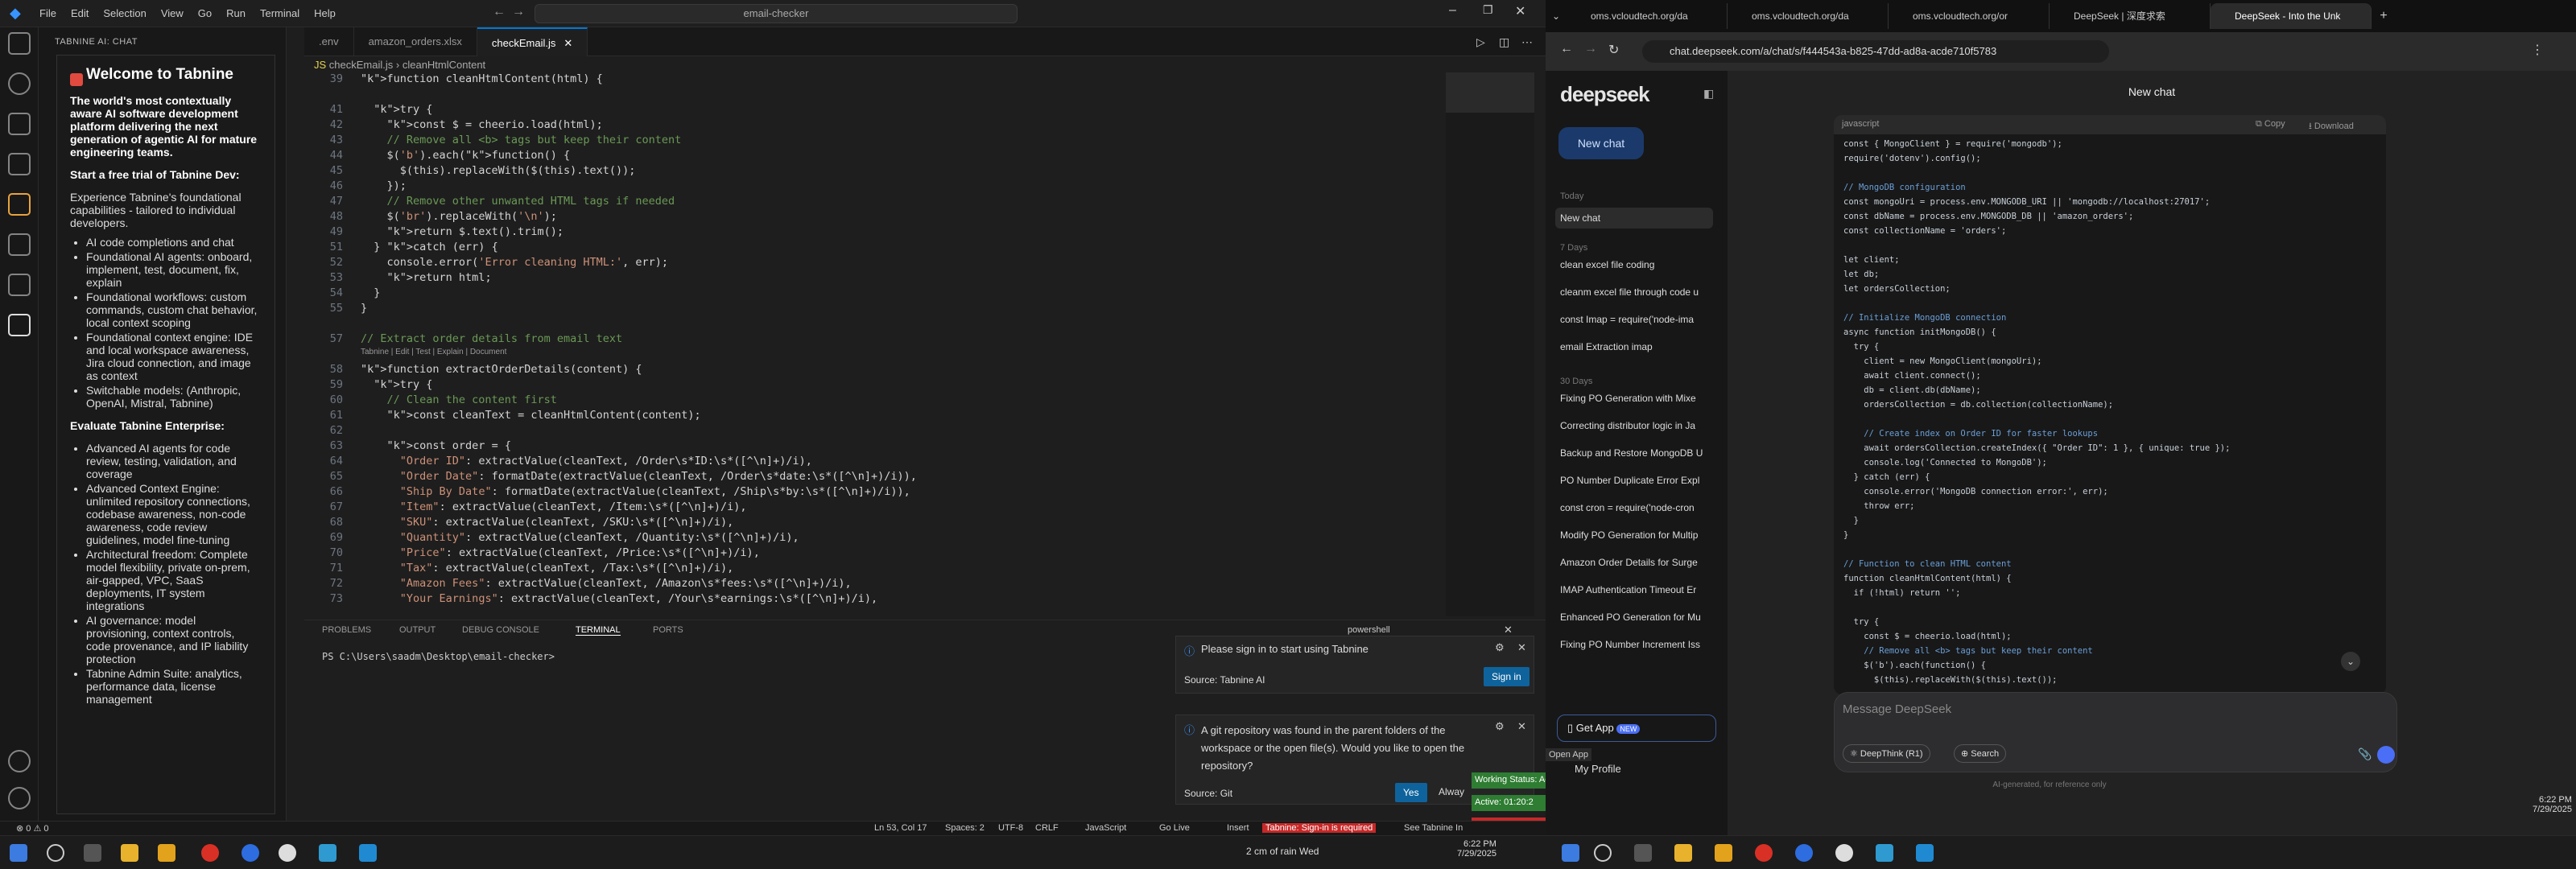 This screenshot has width=2576, height=869. What do you see at coordinates (568, 43) in the screenshot?
I see `close-tab-icon: ✕` at bounding box center [568, 43].